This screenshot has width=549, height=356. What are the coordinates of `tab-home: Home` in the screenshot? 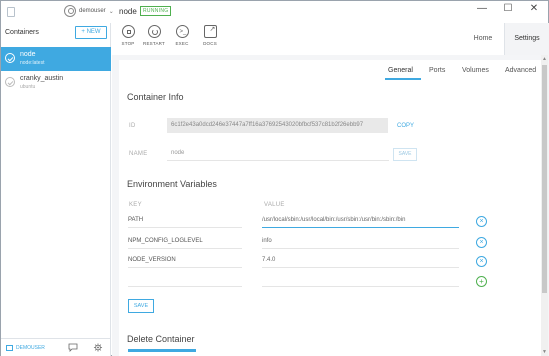 It's located at (483, 39).